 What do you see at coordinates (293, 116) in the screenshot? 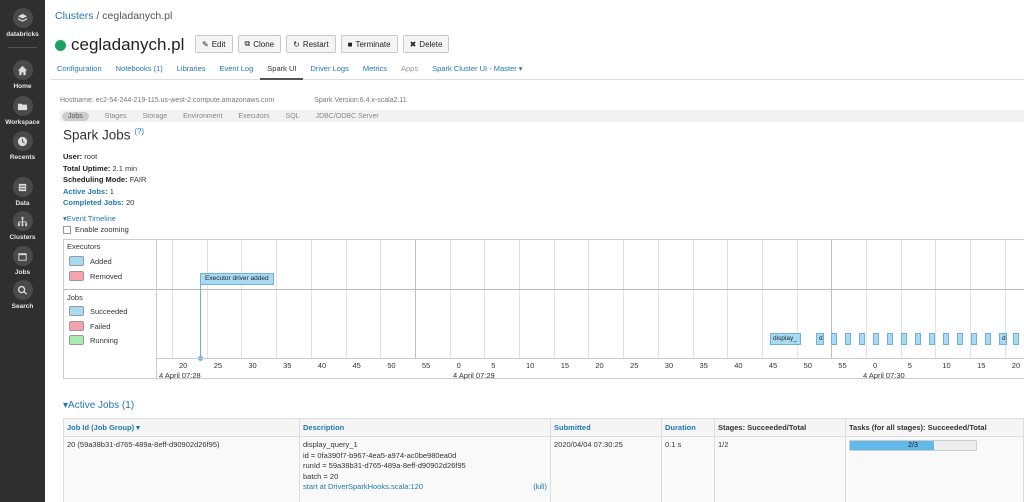
I see `spark-nav-sql: SQL` at bounding box center [293, 116].